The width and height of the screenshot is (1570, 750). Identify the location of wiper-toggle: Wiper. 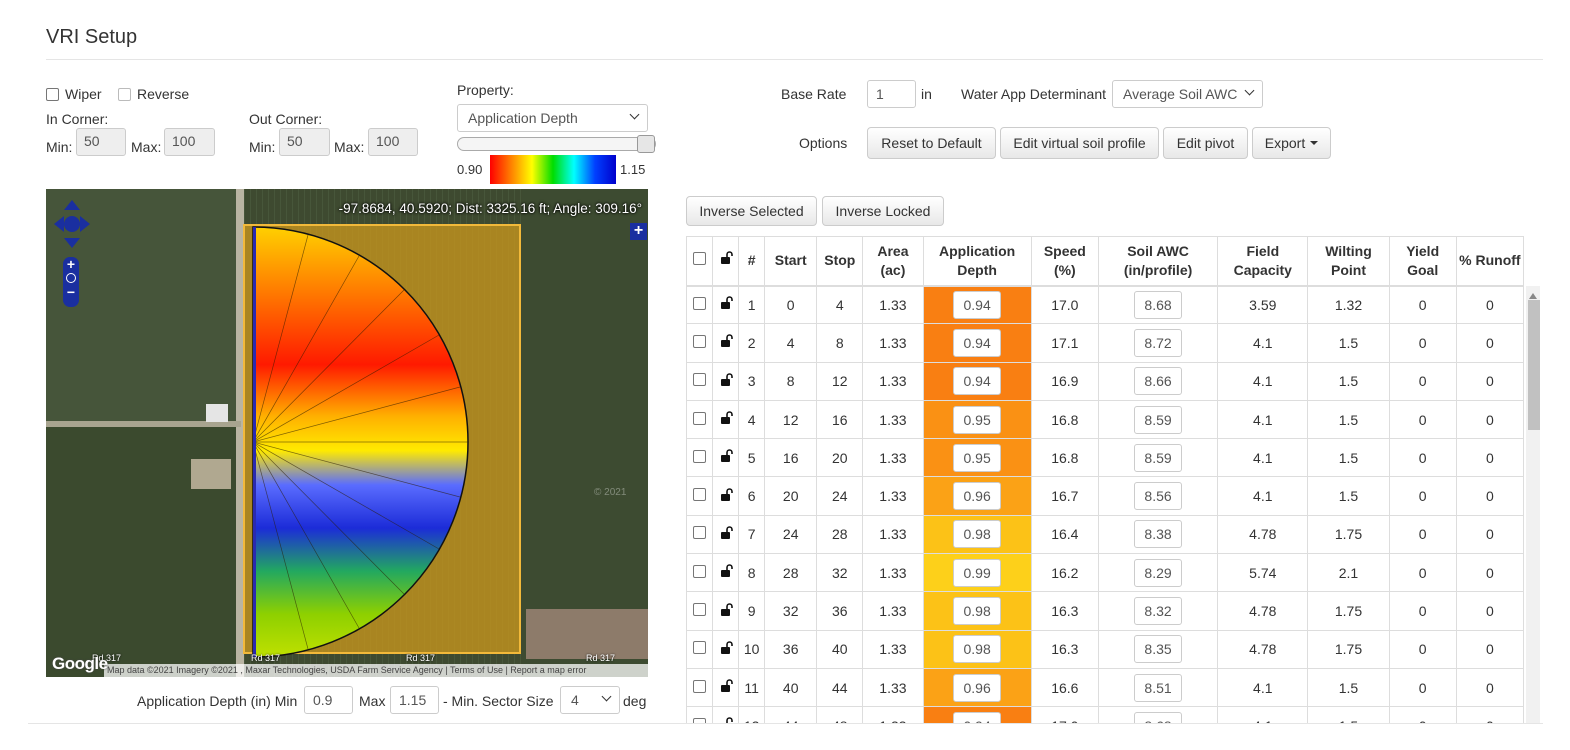
(74, 94).